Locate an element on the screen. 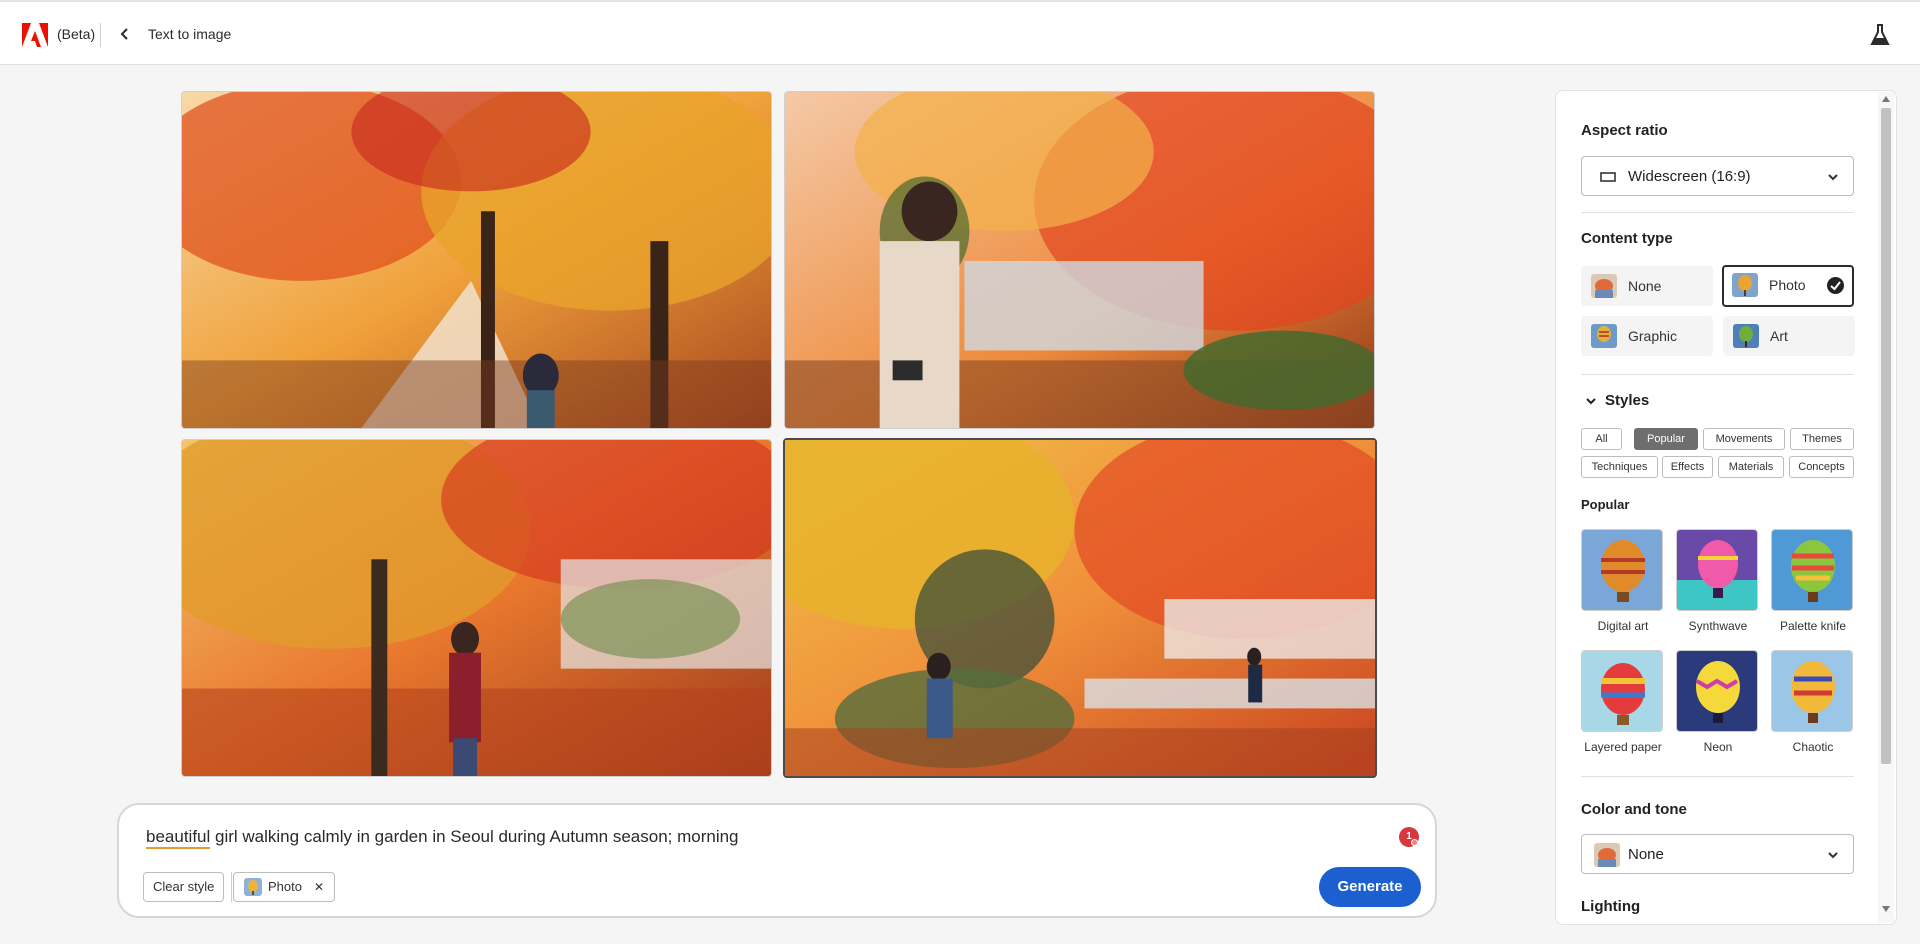 This screenshot has width=1920, height=944. filter-all: All is located at coordinates (1601, 439).